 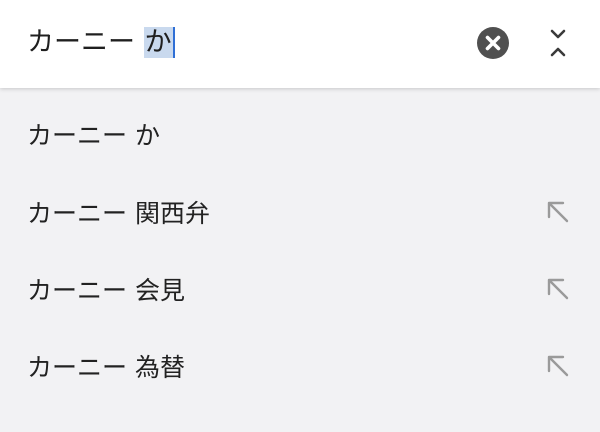 I want to click on collapse-button, so click(x=558, y=43).